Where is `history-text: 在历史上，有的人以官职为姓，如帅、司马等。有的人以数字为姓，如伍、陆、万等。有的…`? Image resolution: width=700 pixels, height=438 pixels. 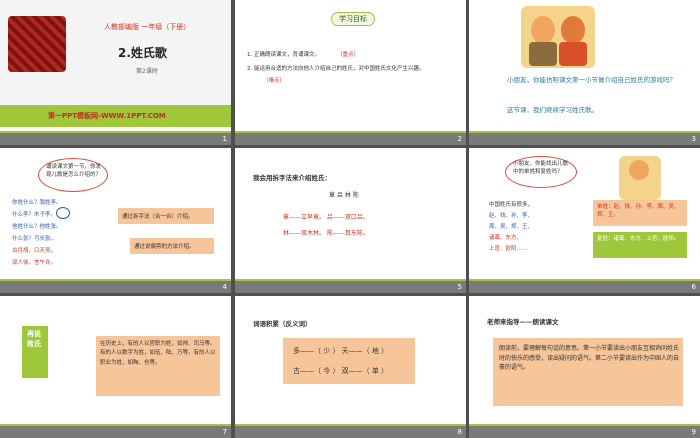 history-text: 在历史上，有的人以官职为姓，如帅、司马等。有的人以数字为姓，如伍、陆、万等。有的… is located at coordinates (158, 353).